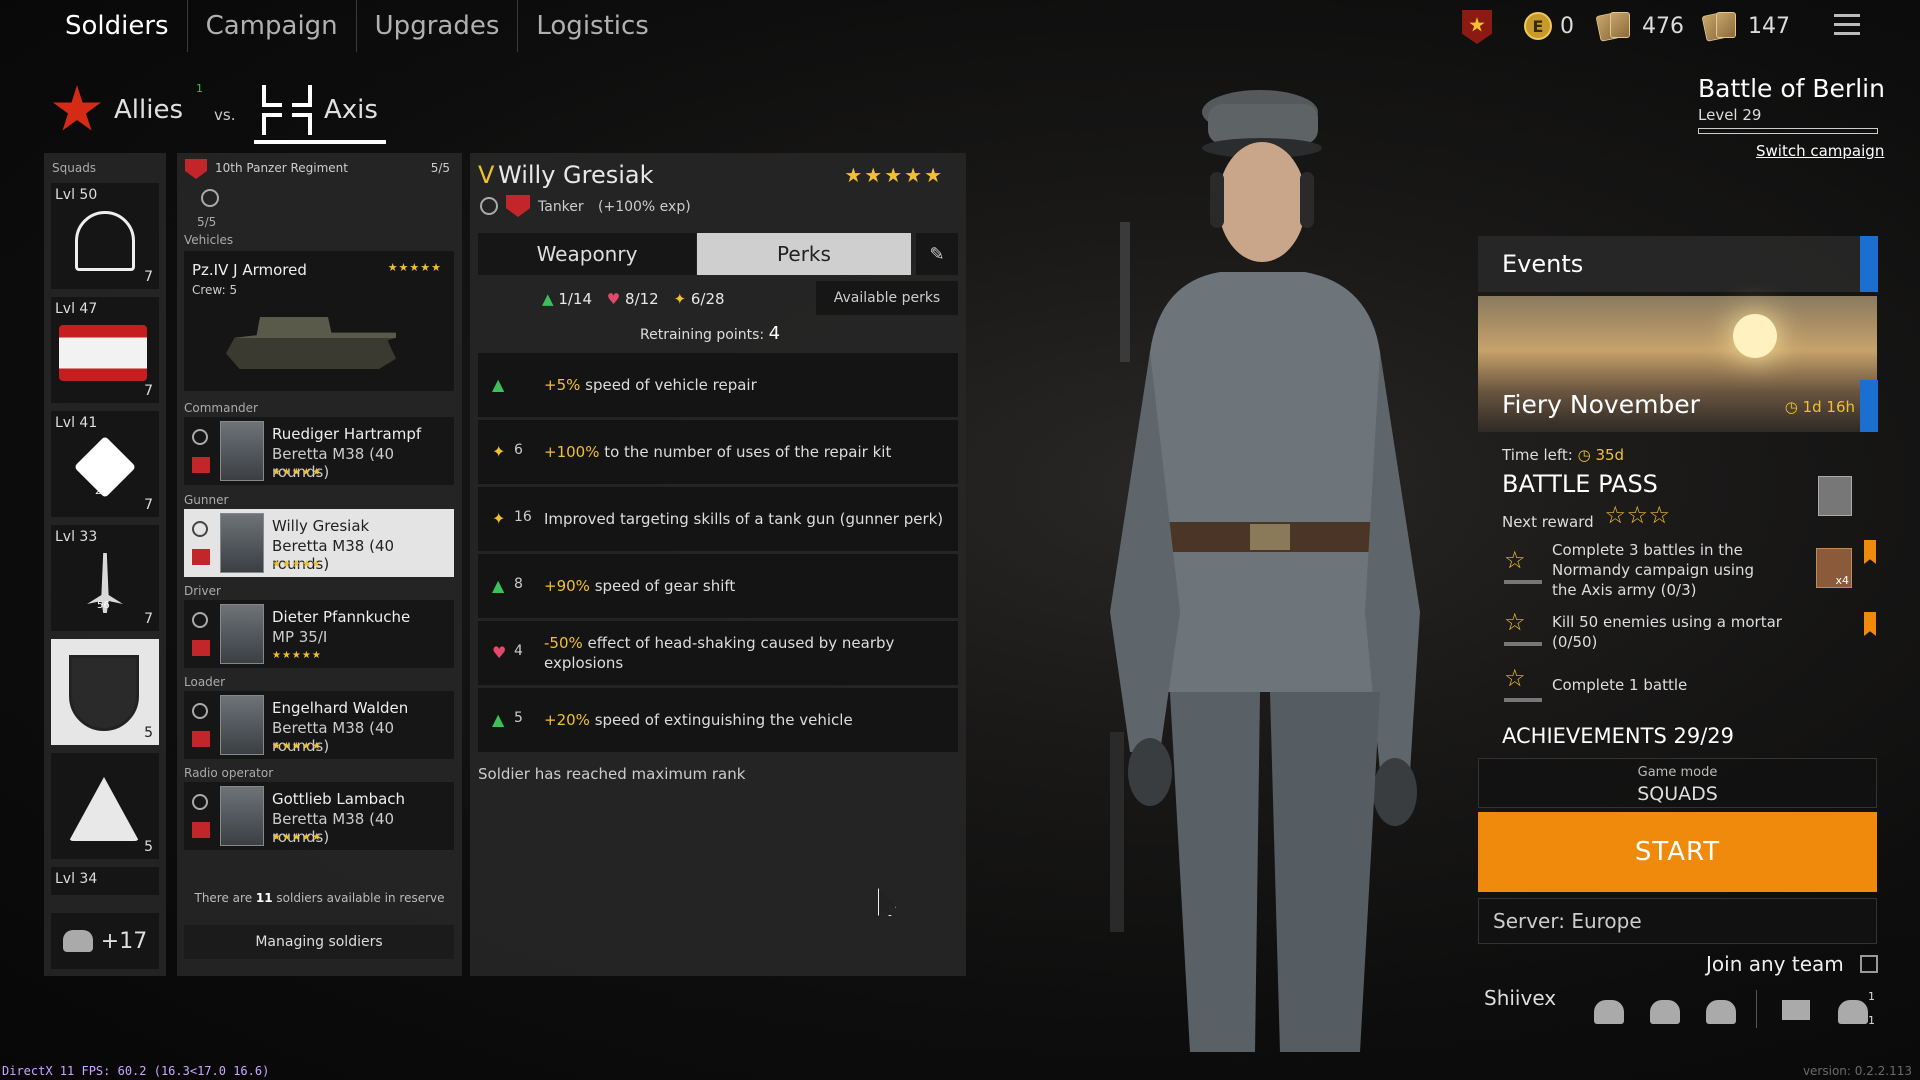 The image size is (1920, 1080). What do you see at coordinates (105, 241) in the screenshot?
I see `squad-emblem-icon` at bounding box center [105, 241].